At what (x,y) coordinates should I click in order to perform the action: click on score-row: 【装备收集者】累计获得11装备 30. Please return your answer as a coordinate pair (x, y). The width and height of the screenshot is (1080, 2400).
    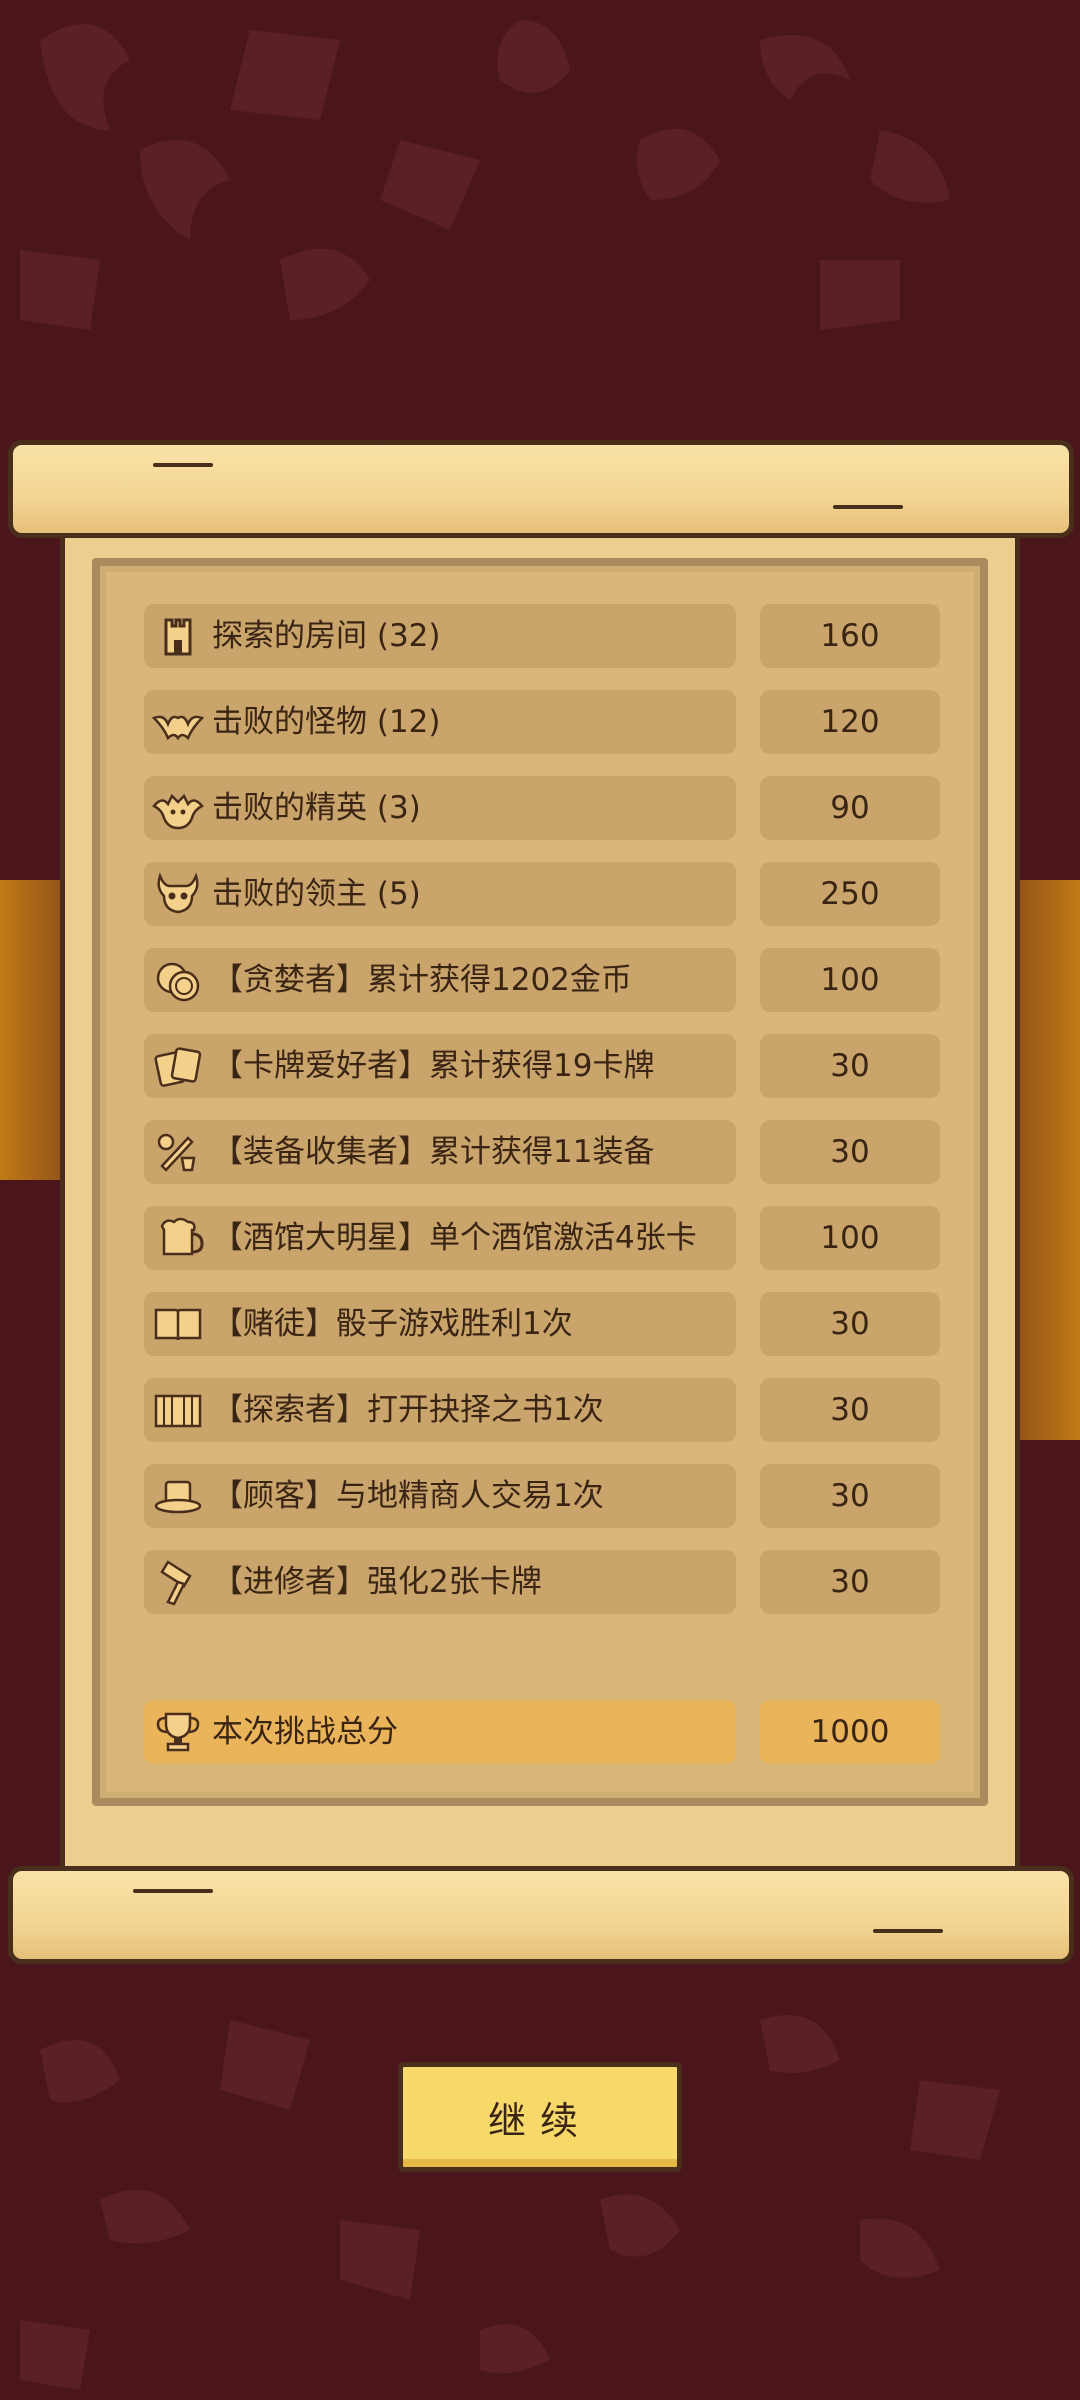
    Looking at the image, I should click on (542, 1152).